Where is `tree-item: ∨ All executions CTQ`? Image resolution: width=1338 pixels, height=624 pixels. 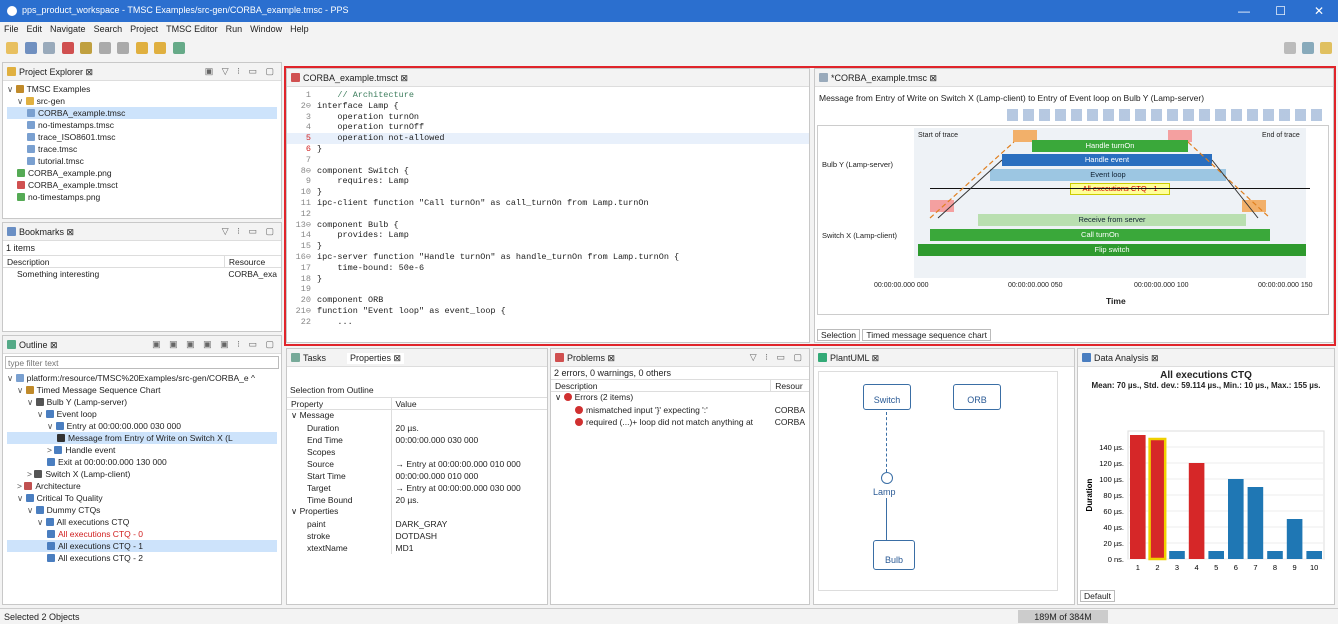
tree-item: ∨ All executions CTQ is located at coordinates (142, 522).